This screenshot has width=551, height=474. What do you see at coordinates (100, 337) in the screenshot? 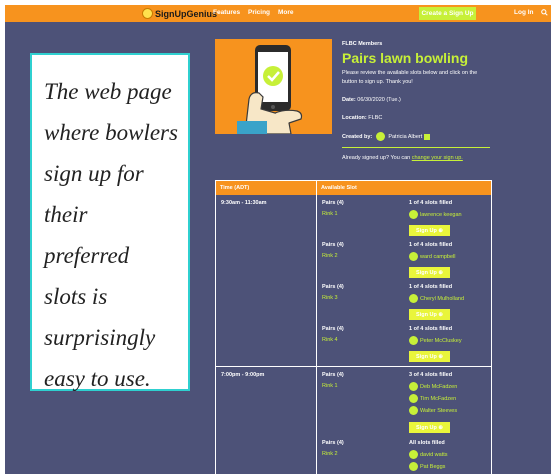
I see `caption-line: surprisingly` at bounding box center [100, 337].